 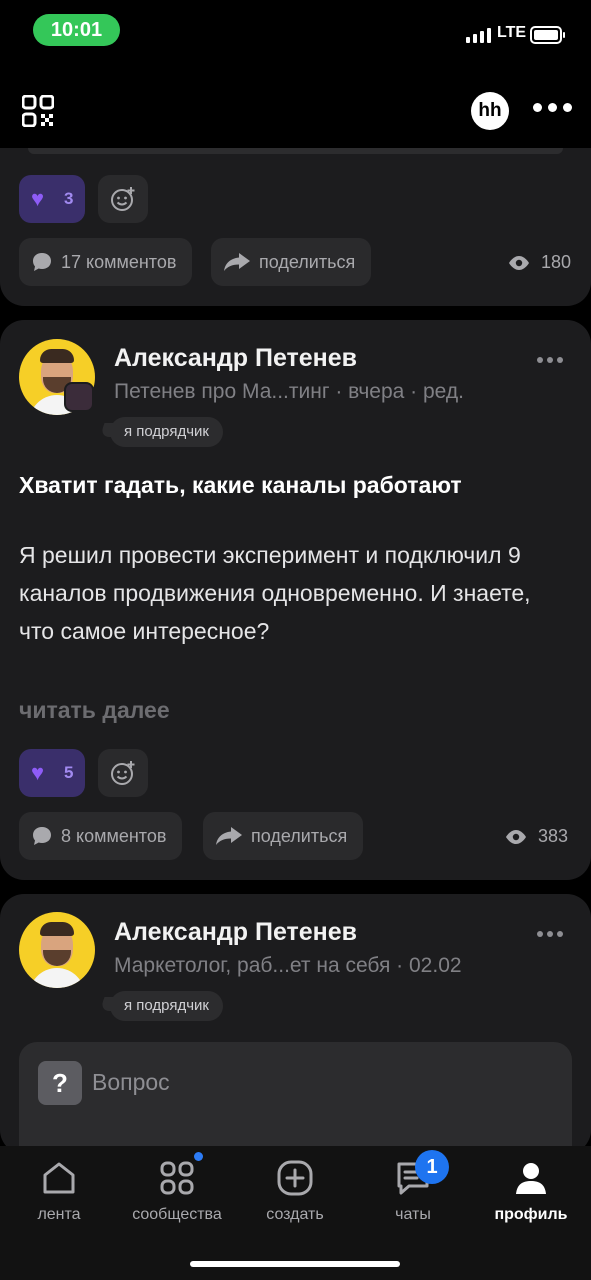 I want to click on more-menu-icon, so click(x=552, y=107).